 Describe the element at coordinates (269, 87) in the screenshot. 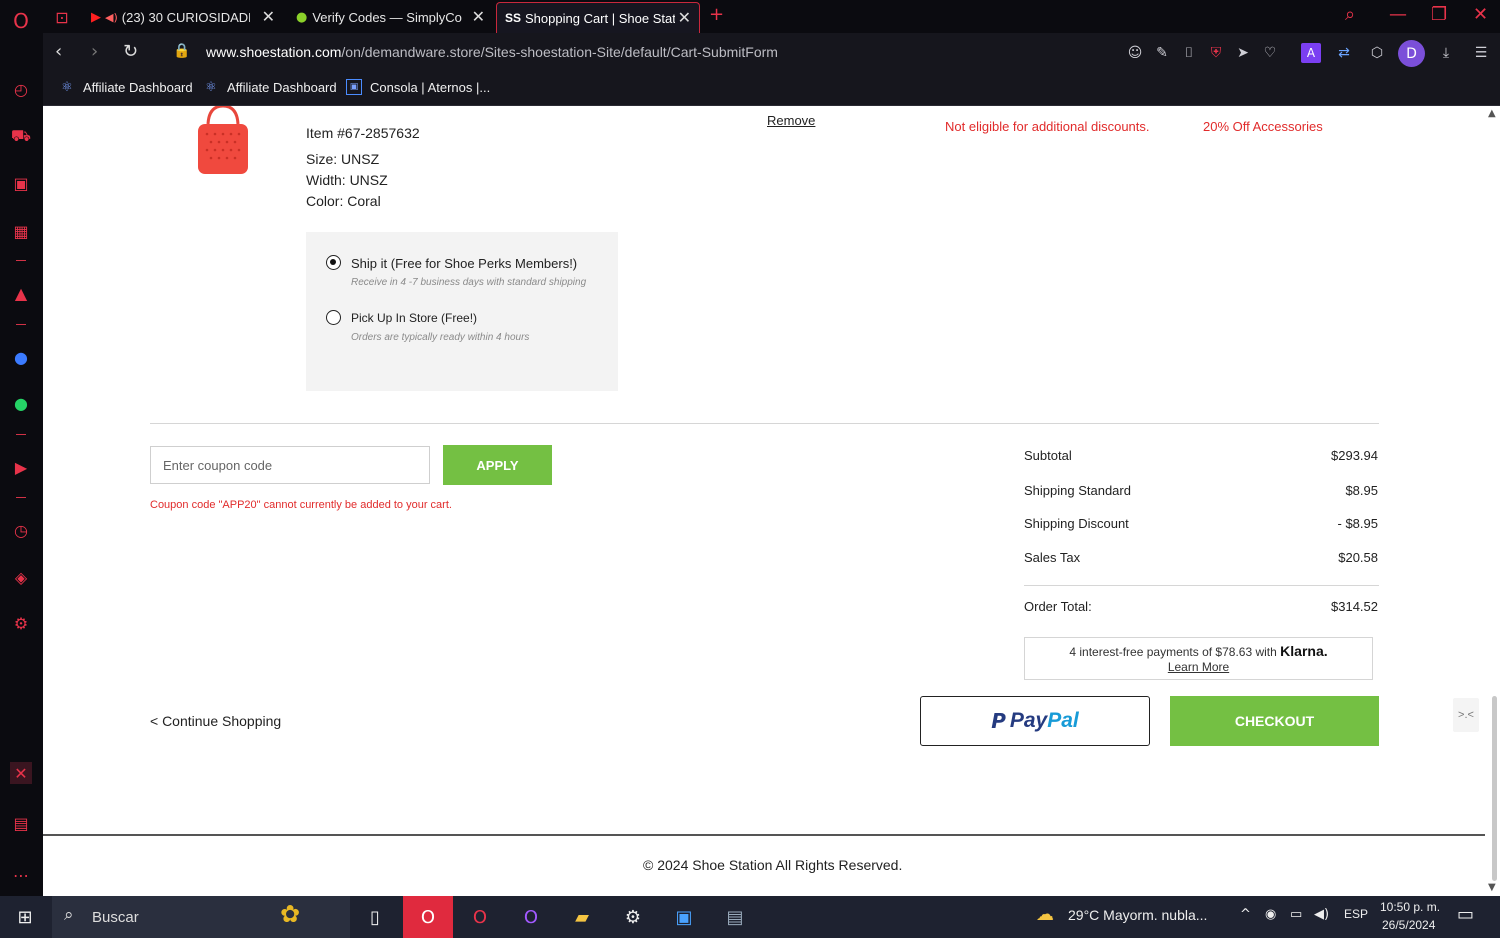

I see `bookmark-affiliate-2: ⚛ Affiliate Dashboard` at that location.